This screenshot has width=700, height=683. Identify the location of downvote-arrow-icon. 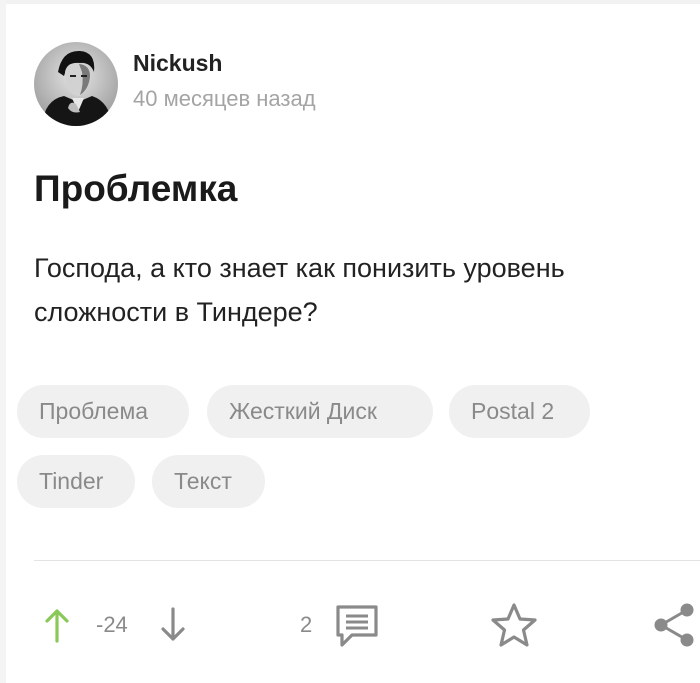
(173, 627).